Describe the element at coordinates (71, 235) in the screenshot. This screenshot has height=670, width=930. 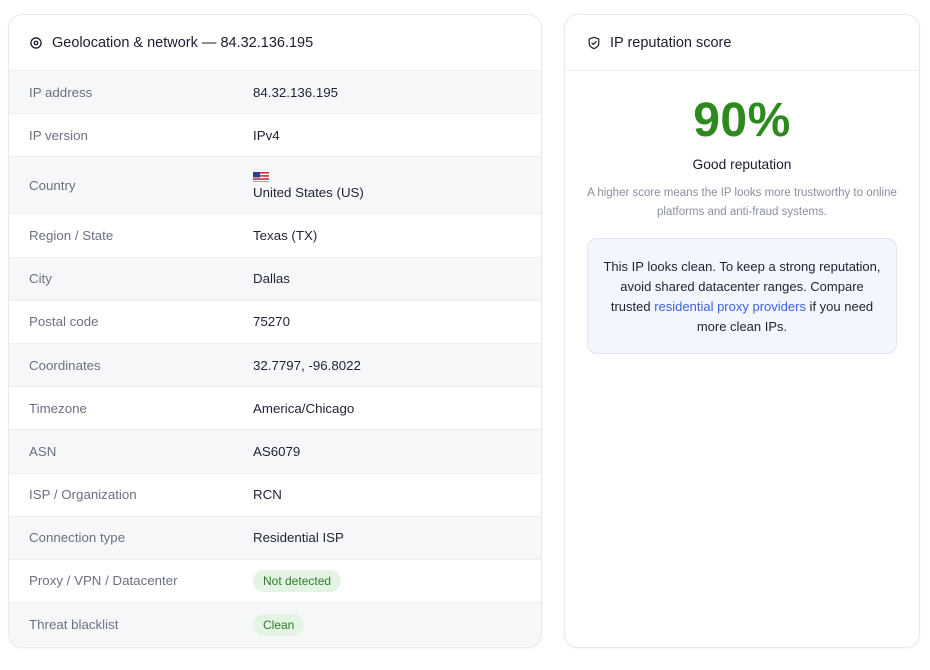
I see `row-label: Region / State` at that location.